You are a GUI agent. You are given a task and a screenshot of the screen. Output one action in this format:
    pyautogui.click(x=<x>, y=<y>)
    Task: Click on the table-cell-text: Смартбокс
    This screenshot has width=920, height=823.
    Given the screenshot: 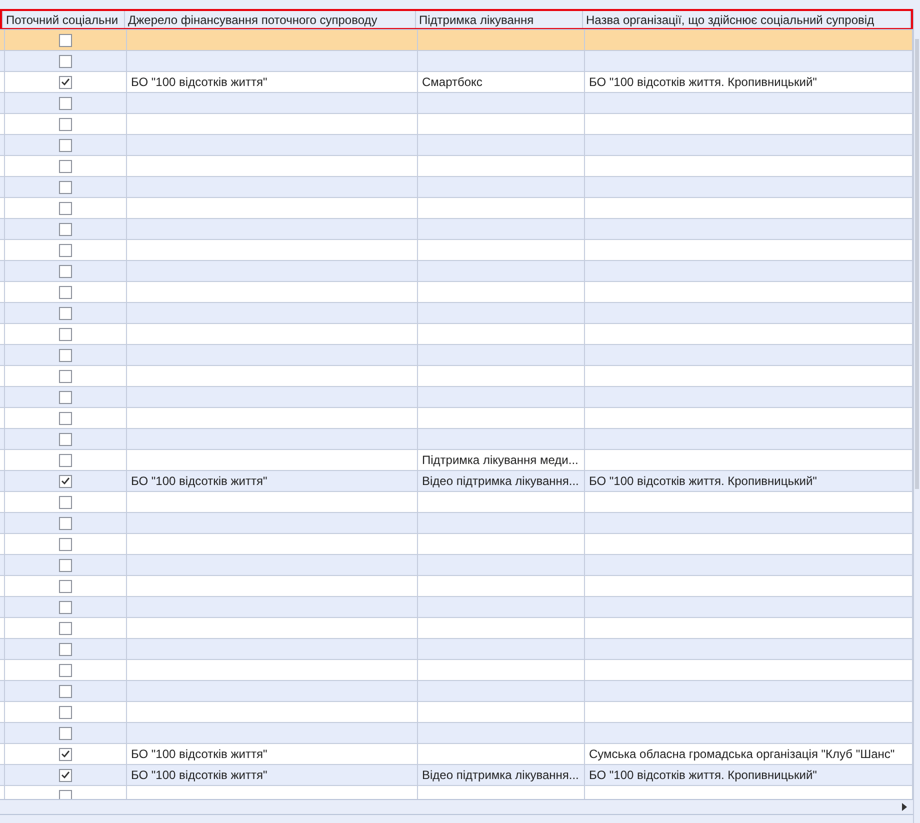 What is the action you would take?
    pyautogui.click(x=452, y=82)
    